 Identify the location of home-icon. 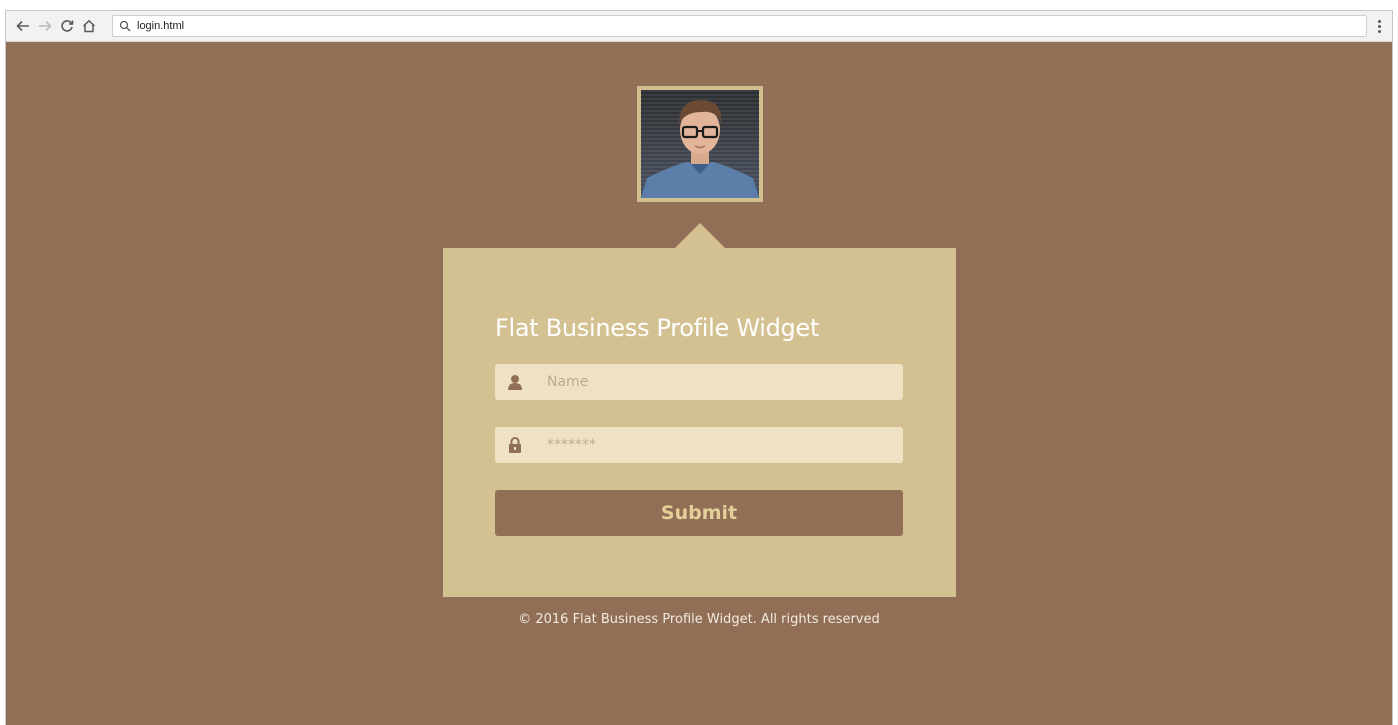
(89, 26).